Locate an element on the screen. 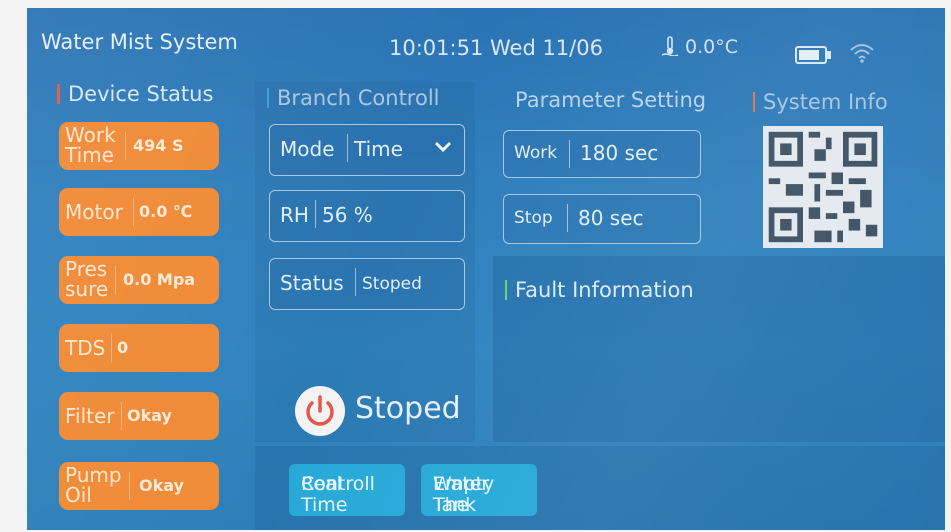  wifi-icon is located at coordinates (862, 53).